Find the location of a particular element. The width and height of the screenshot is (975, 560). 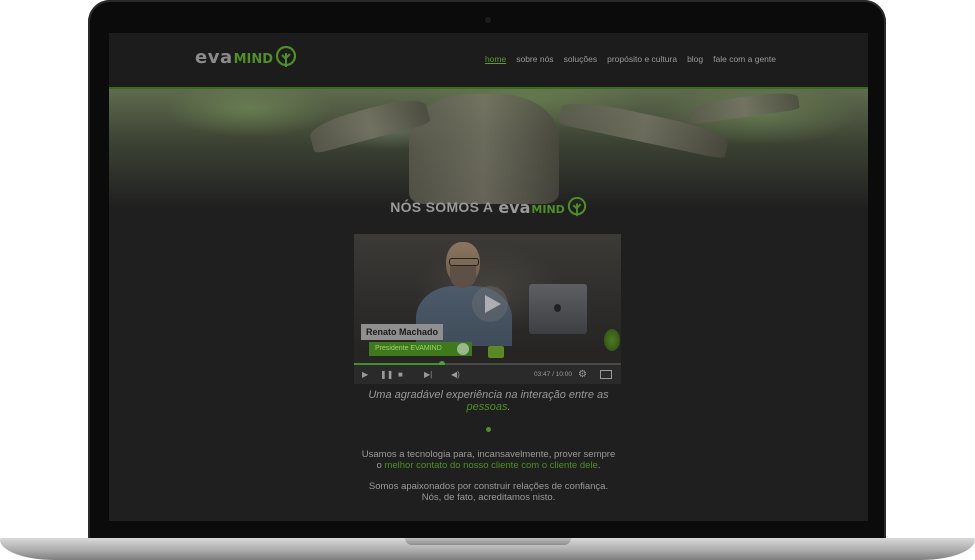

headline-mind: MIND is located at coordinates (548, 209).